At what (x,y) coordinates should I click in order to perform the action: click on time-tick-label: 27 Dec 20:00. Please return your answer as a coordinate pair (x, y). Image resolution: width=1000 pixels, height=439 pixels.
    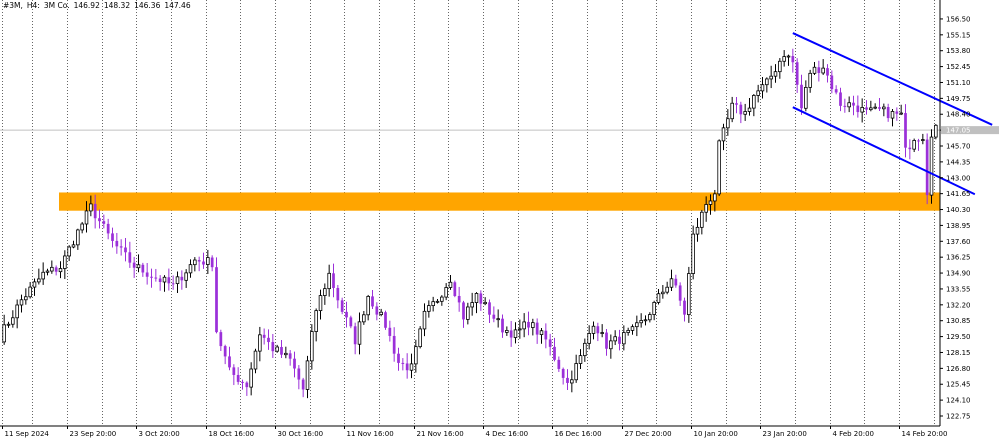
    Looking at the image, I should click on (648, 434).